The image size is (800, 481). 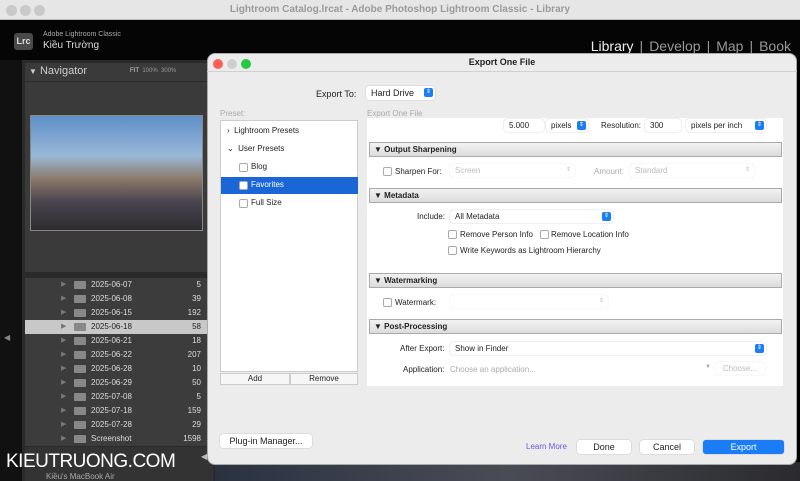 I want to click on application-label: Application:, so click(x=424, y=369).